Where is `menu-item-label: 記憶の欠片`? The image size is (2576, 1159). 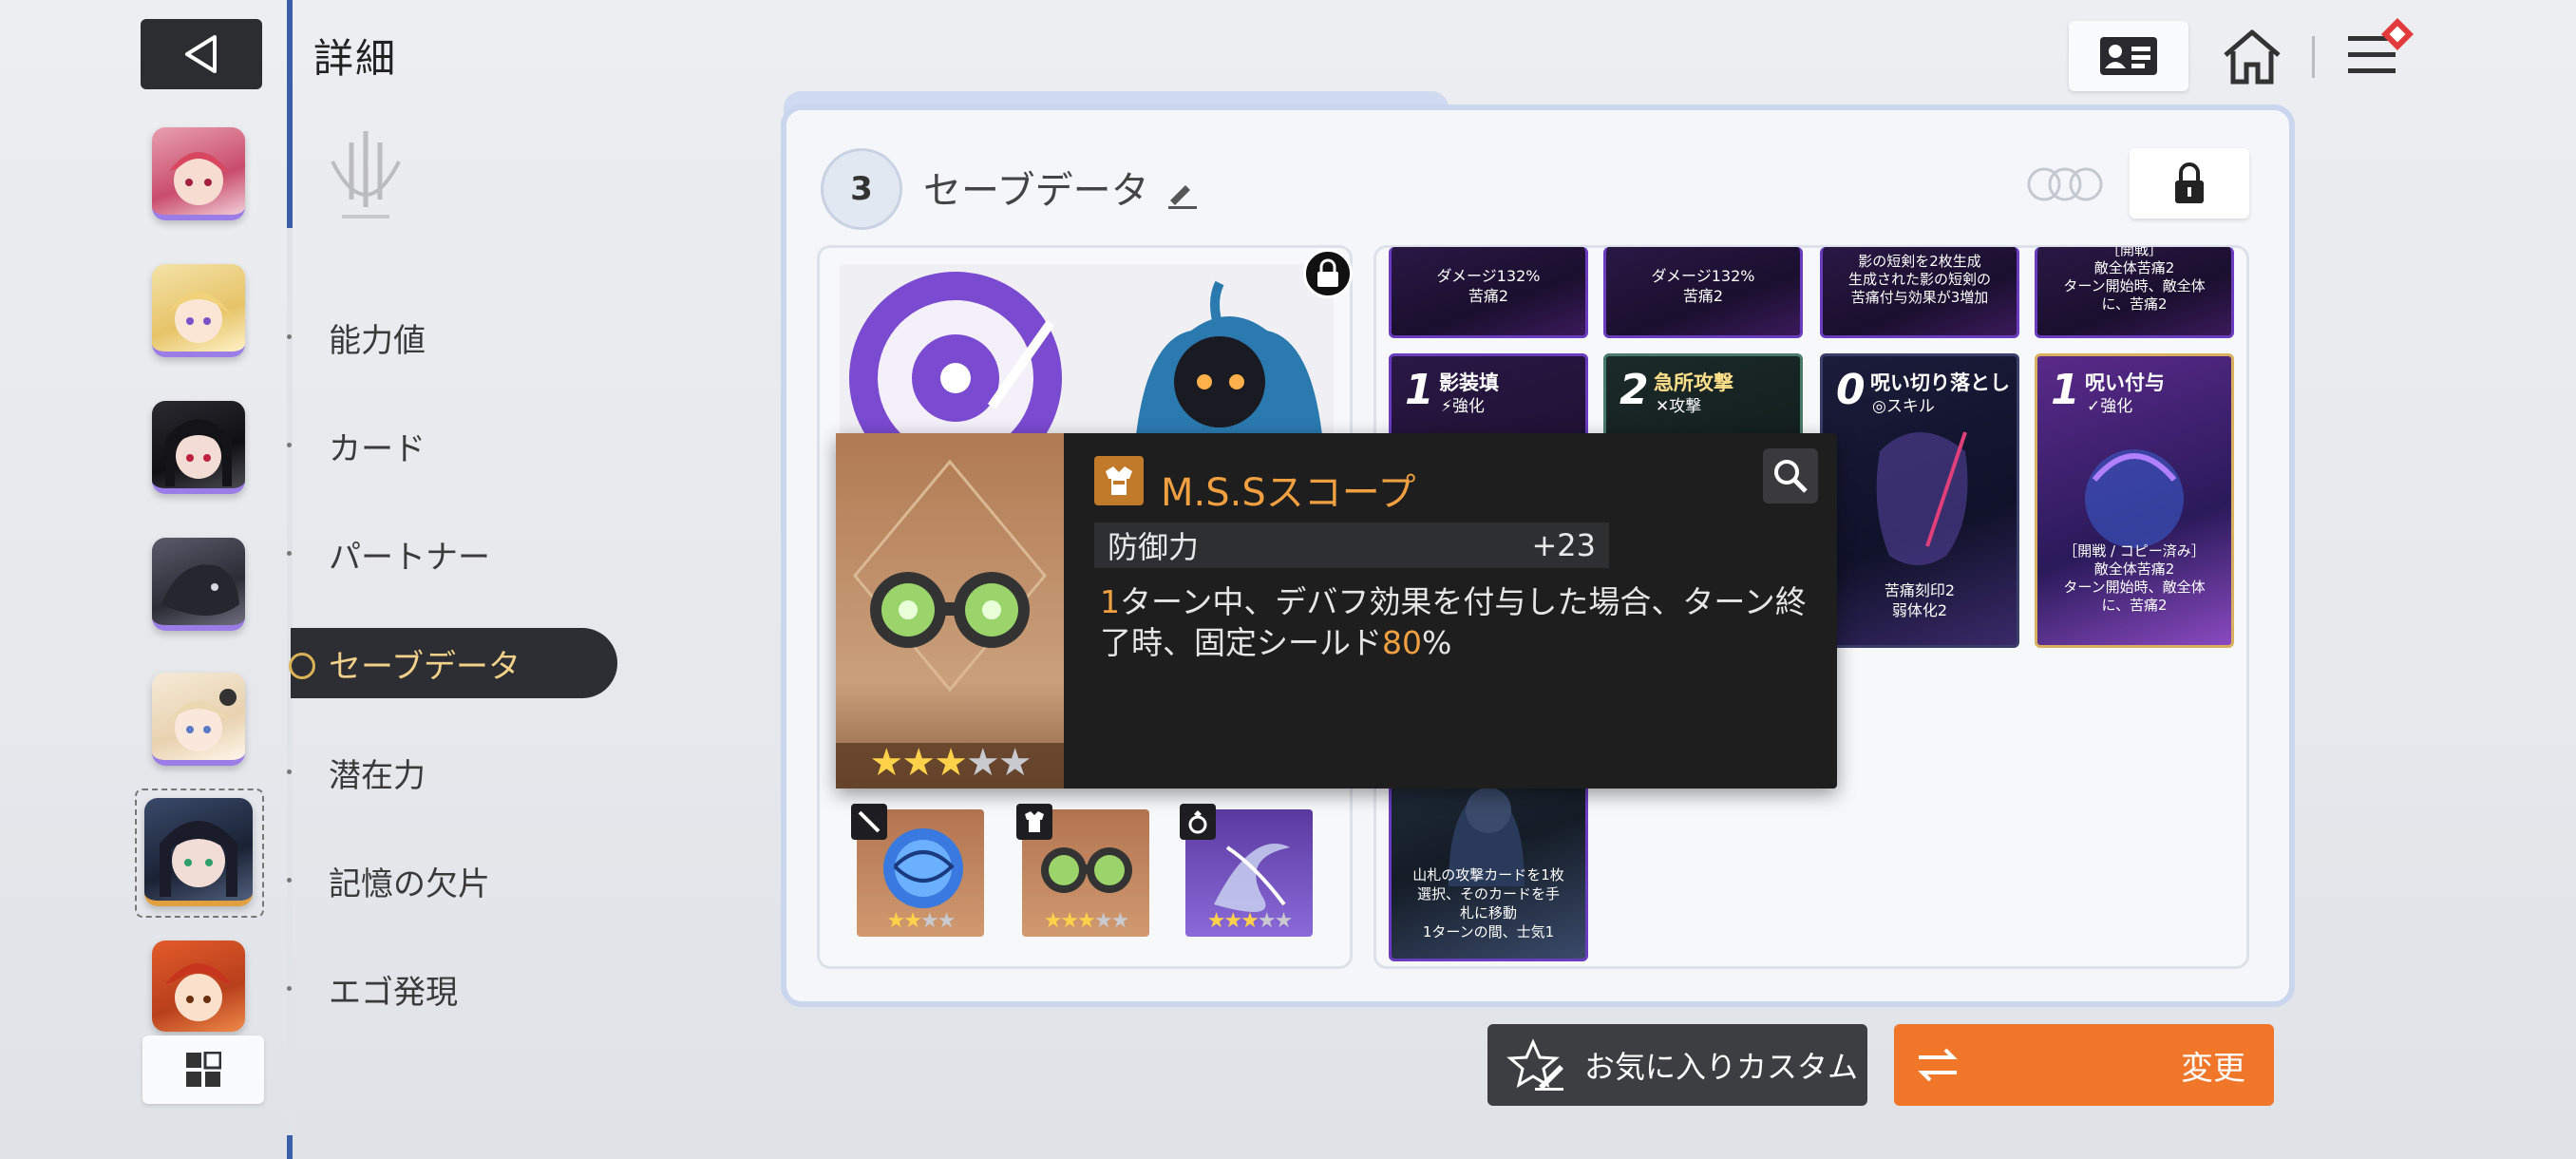 menu-item-label: 記憶の欠片 is located at coordinates (409, 883).